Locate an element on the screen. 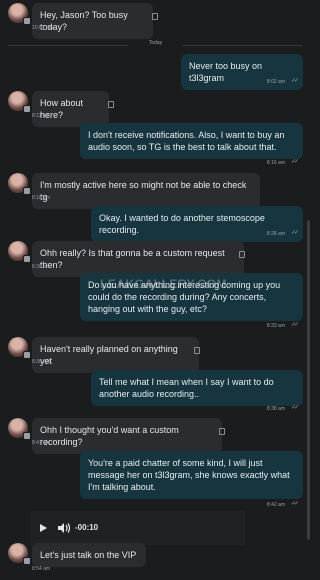 The width and height of the screenshot is (320, 580). message-time: 8:16 am is located at coordinates (275, 163).